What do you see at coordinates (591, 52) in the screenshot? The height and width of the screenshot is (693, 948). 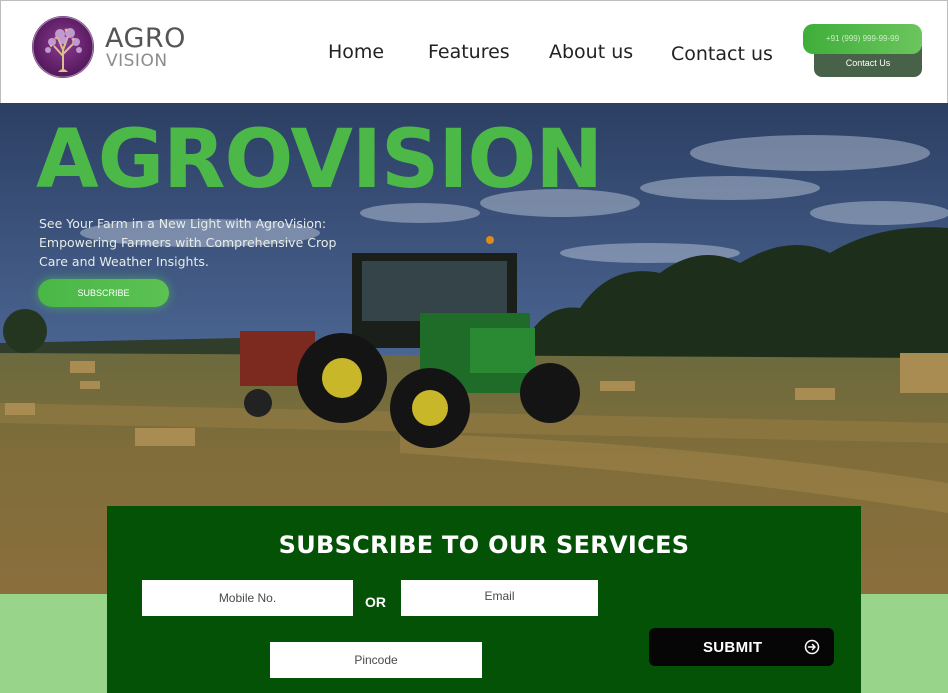 I see `nav-about-us: About us` at bounding box center [591, 52].